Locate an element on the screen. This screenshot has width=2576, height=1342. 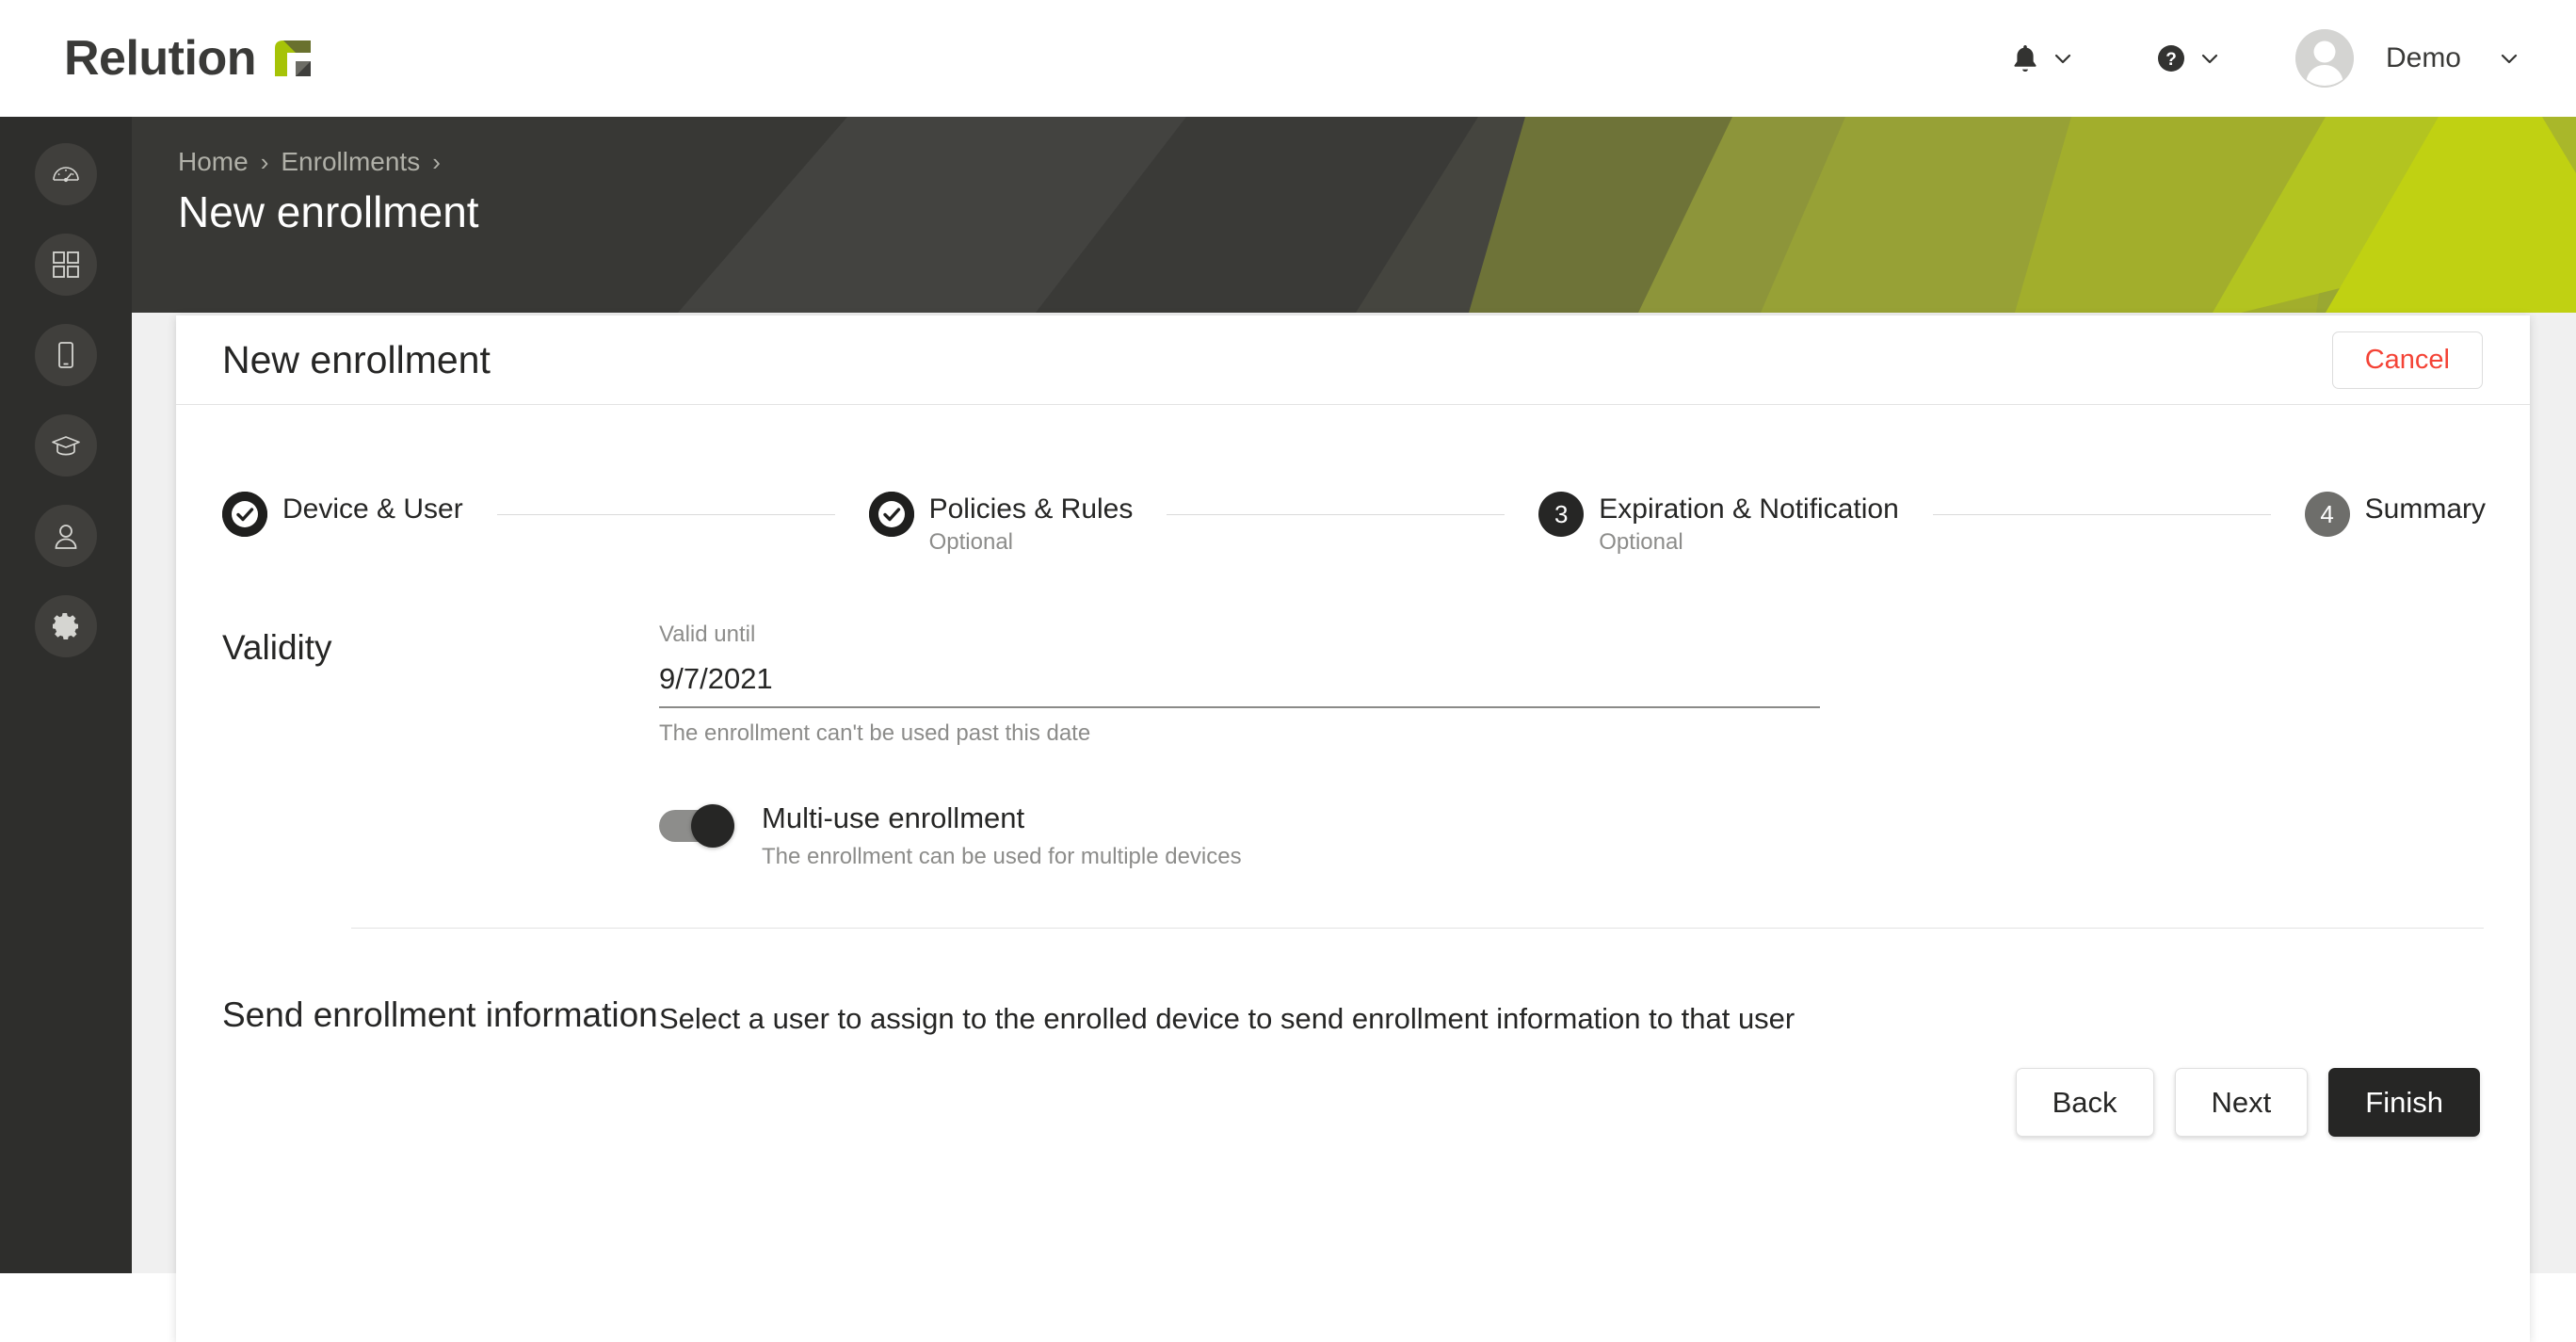
graduation-cap-icon is located at coordinates (66, 445).